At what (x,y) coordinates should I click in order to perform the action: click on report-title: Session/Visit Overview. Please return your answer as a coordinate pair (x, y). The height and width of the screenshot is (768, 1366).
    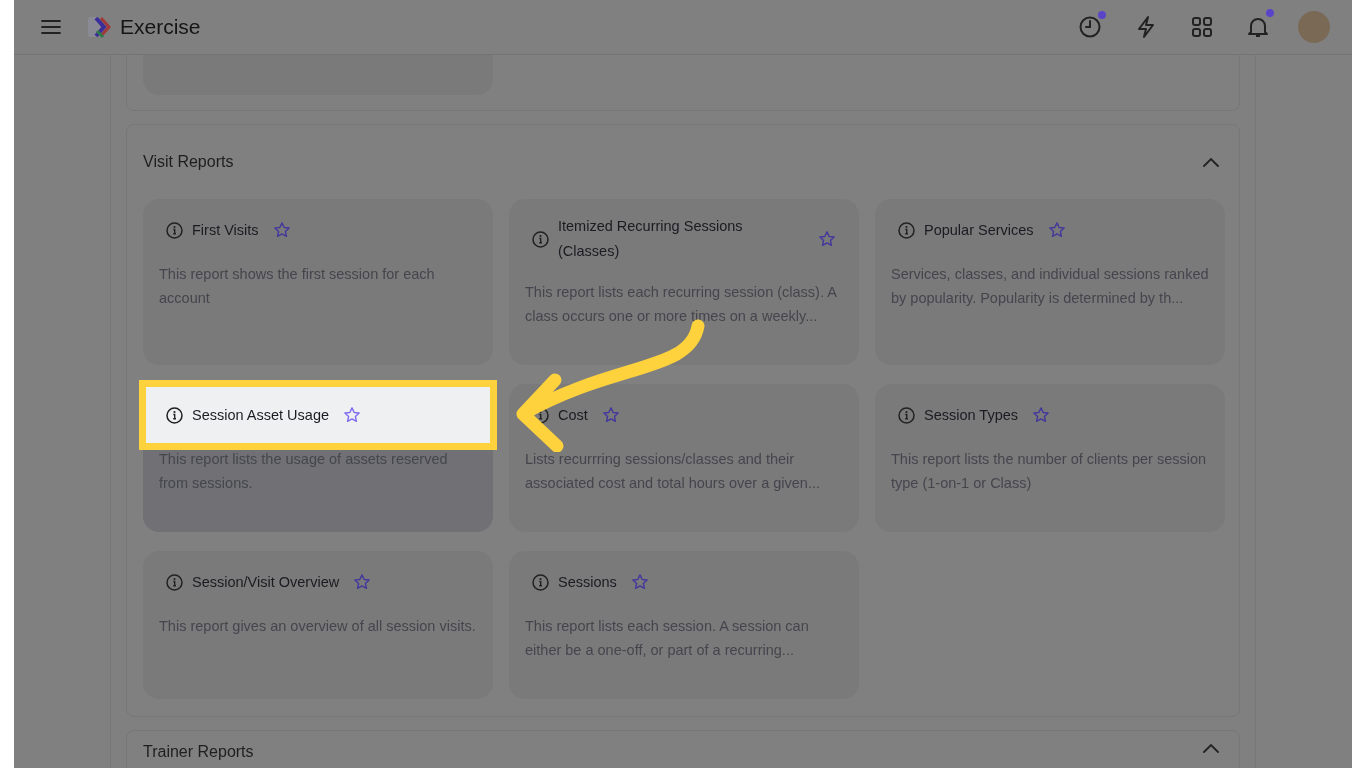
    Looking at the image, I should click on (266, 582).